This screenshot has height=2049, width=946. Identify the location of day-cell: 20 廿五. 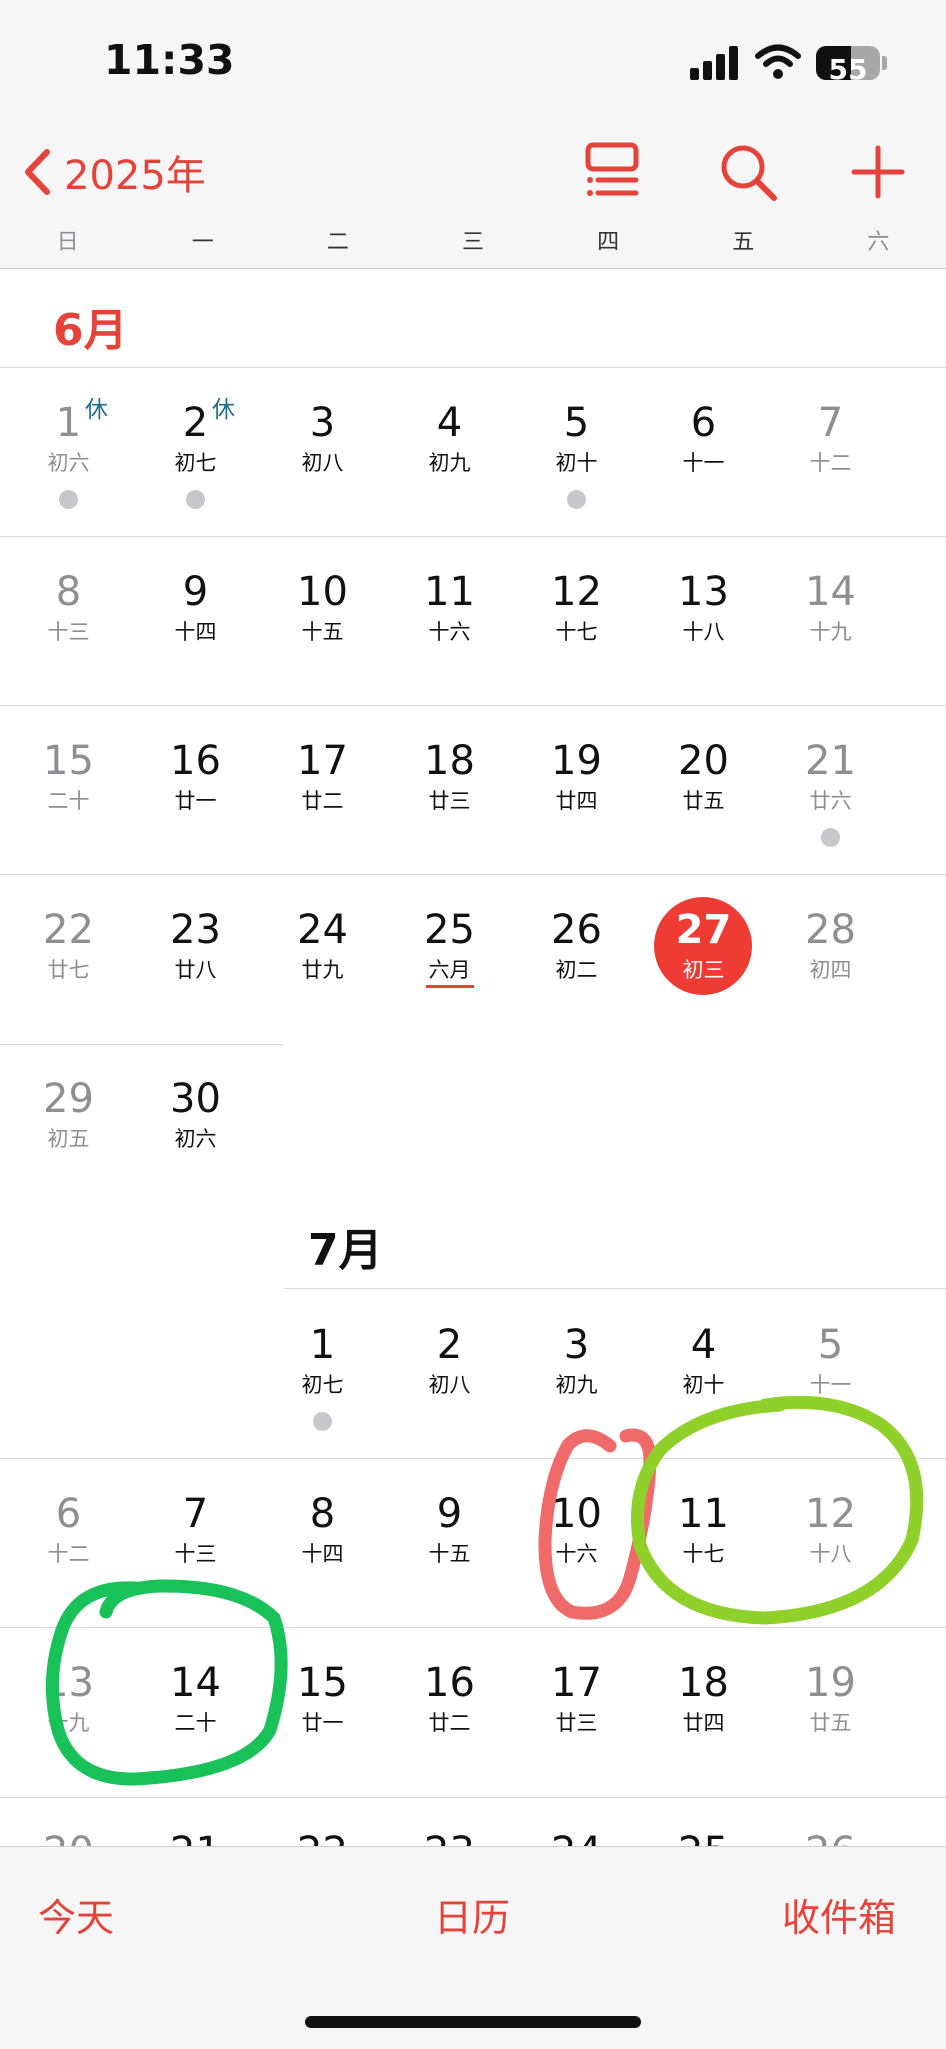
(703, 800).